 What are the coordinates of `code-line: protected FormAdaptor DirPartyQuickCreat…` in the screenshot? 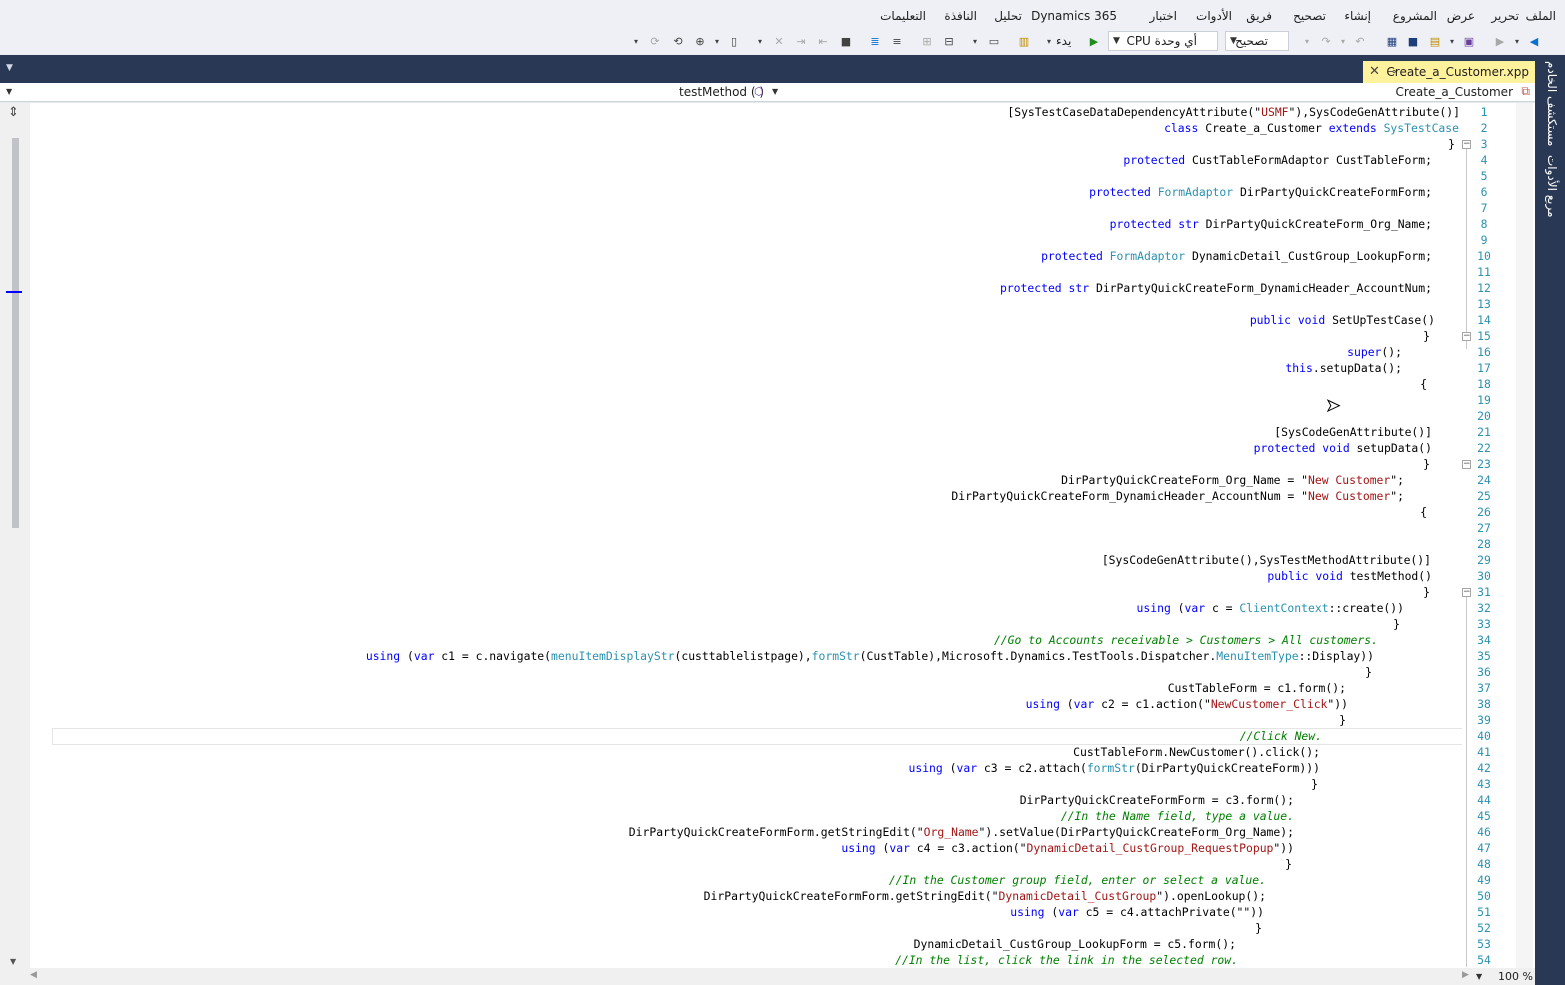 It's located at (1260, 192).